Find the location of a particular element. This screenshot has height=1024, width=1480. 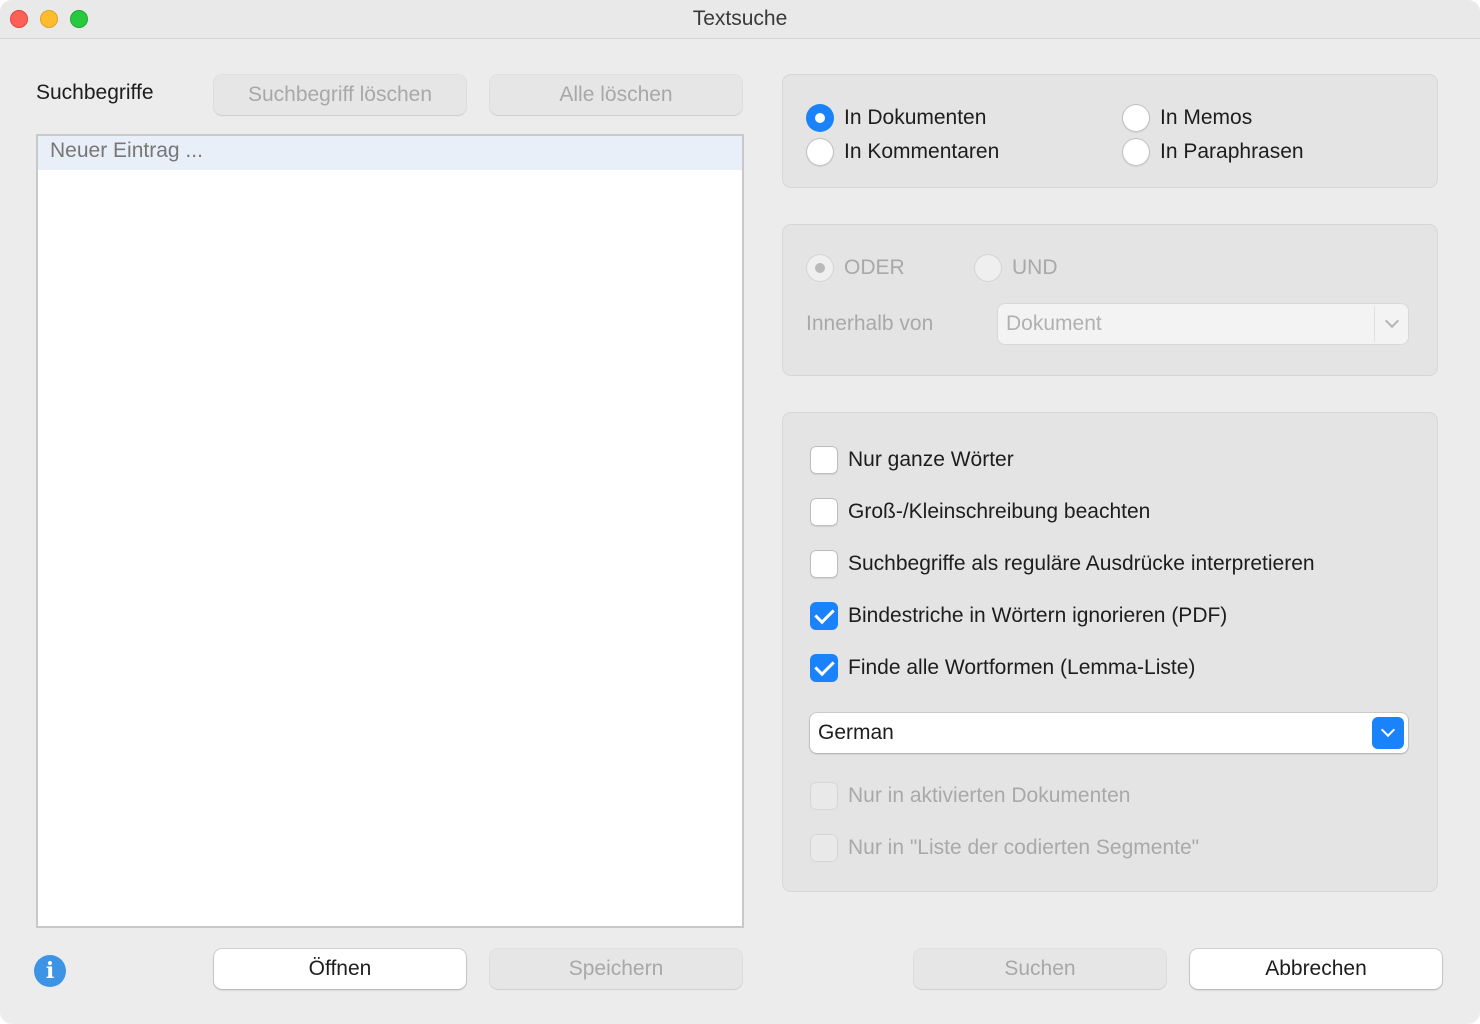

language-select: German is located at coordinates (1109, 733).